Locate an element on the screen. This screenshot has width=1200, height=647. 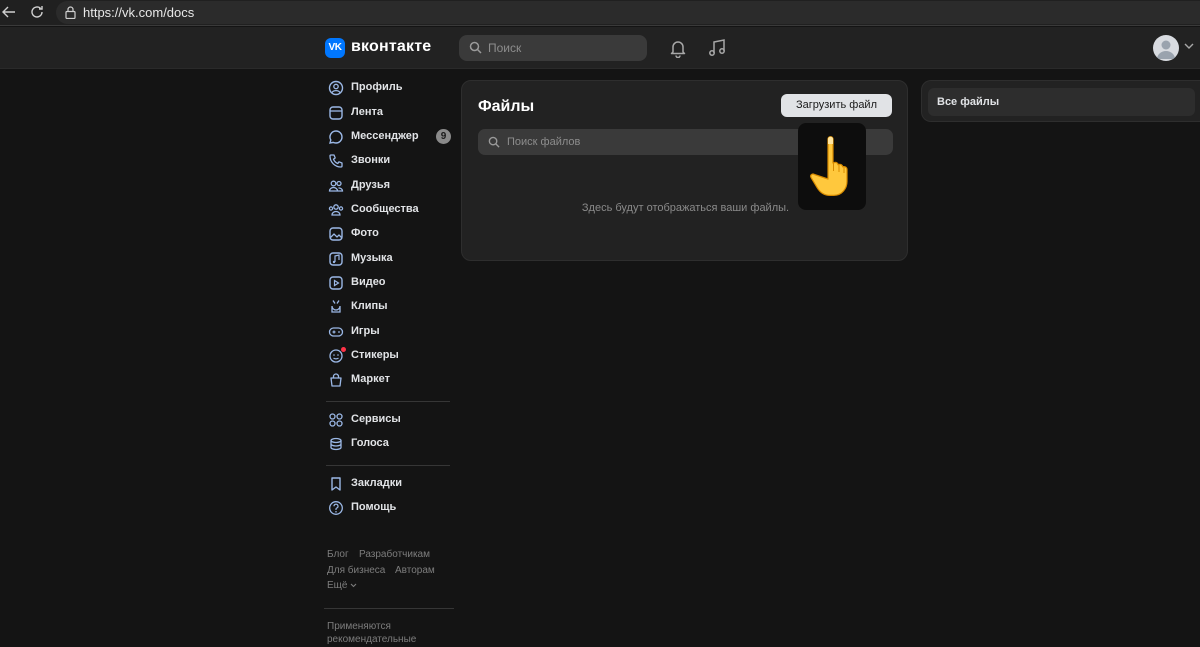
clips-icon is located at coordinates (336, 306).